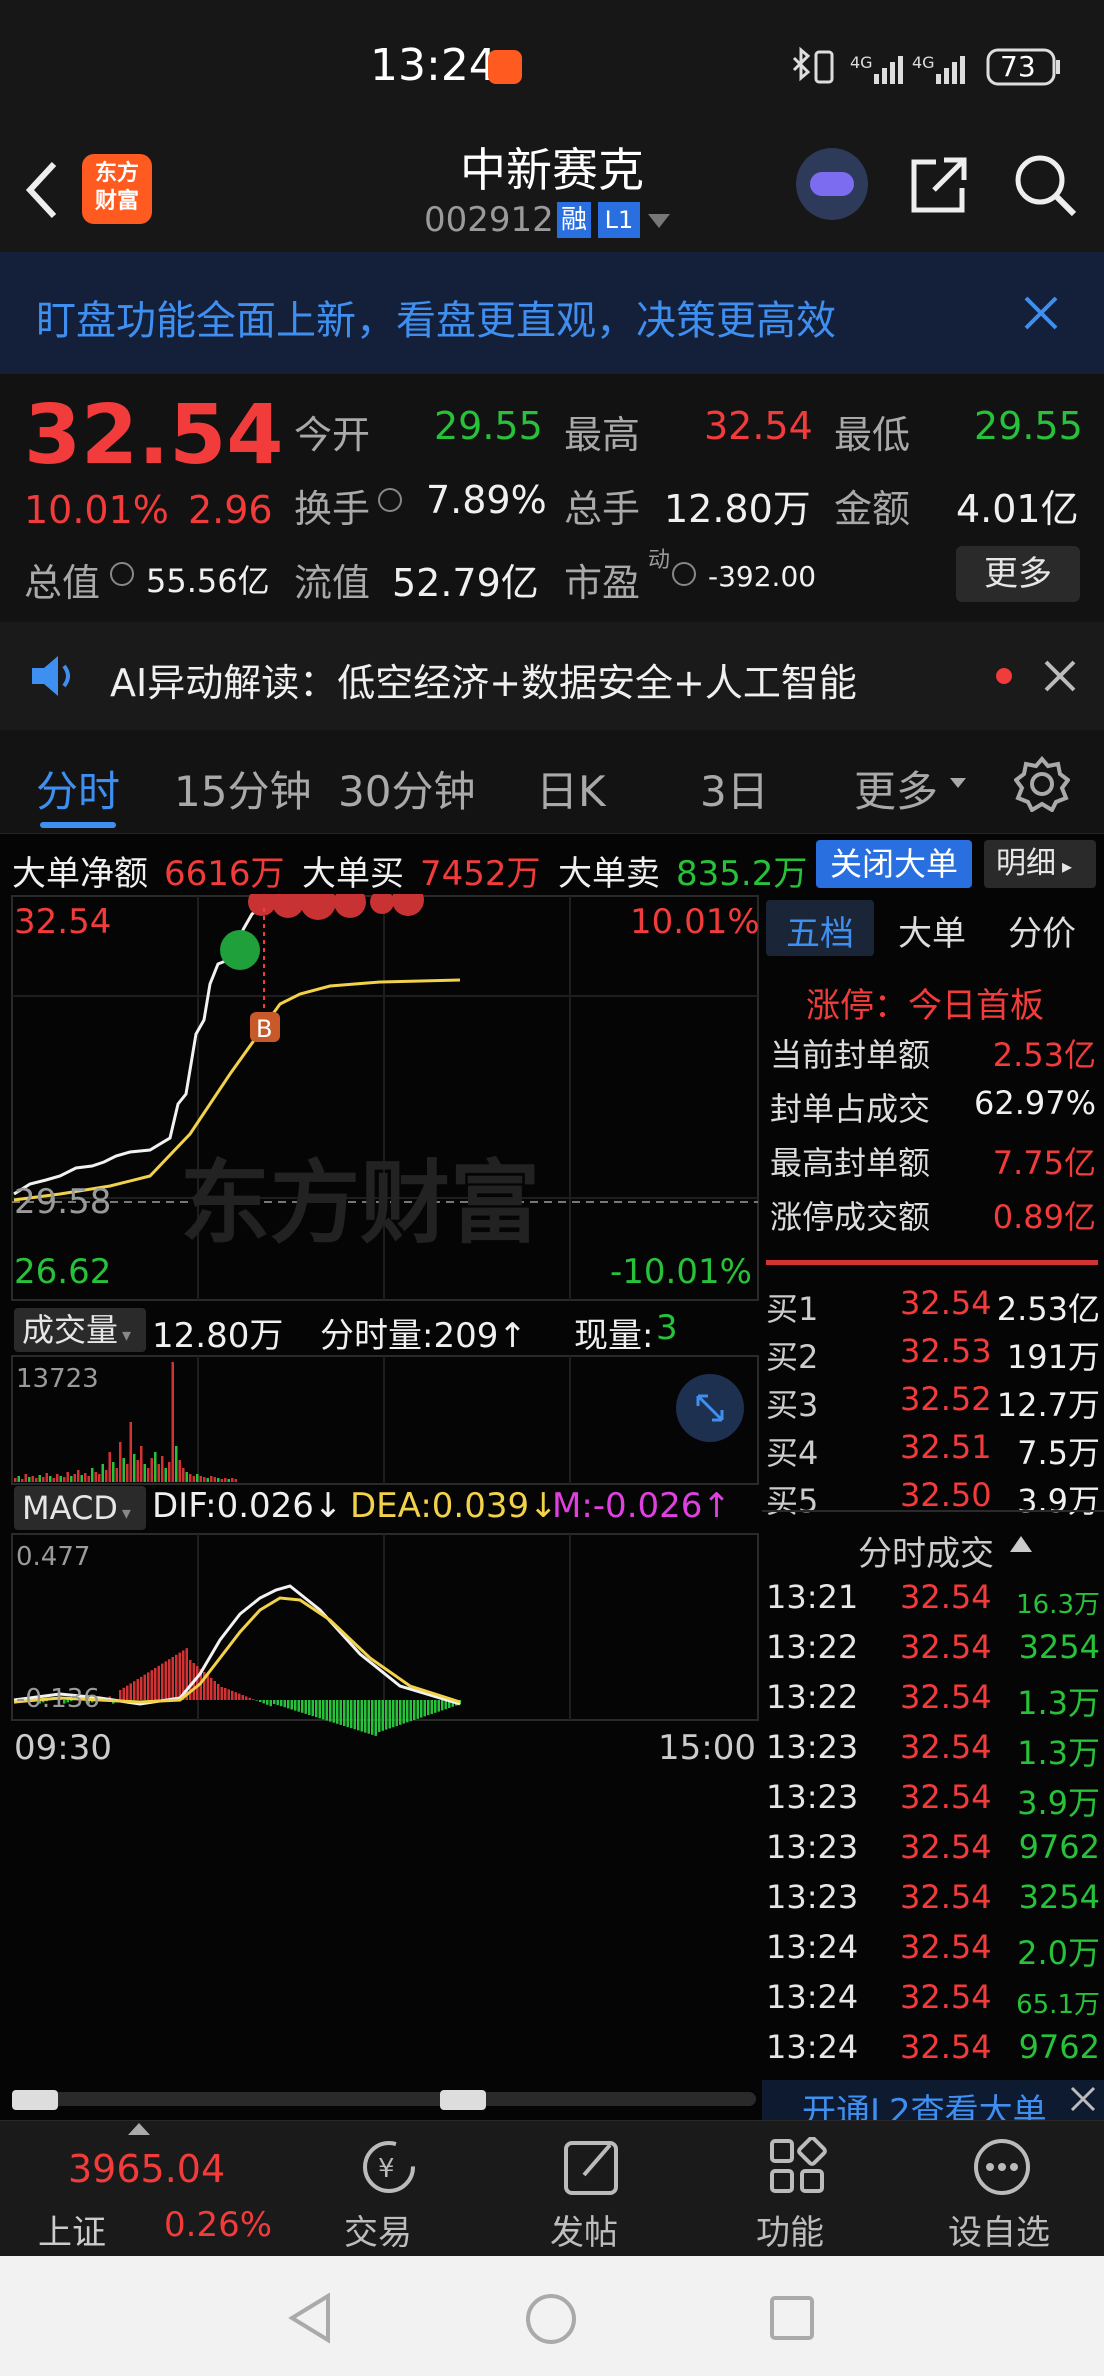 This screenshot has width=1104, height=2376. What do you see at coordinates (218, 1336) in the screenshot?
I see `volume-total: 12.80万` at bounding box center [218, 1336].